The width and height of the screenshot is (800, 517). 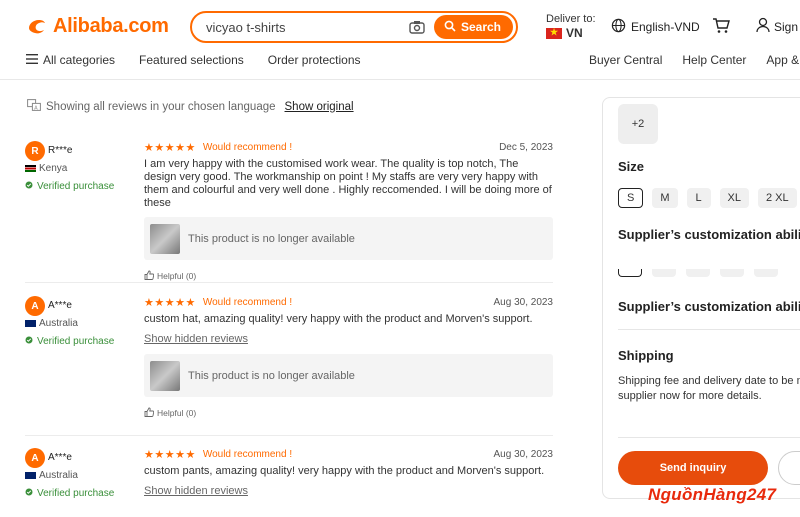 I want to click on cart-icon, so click(x=721, y=28).